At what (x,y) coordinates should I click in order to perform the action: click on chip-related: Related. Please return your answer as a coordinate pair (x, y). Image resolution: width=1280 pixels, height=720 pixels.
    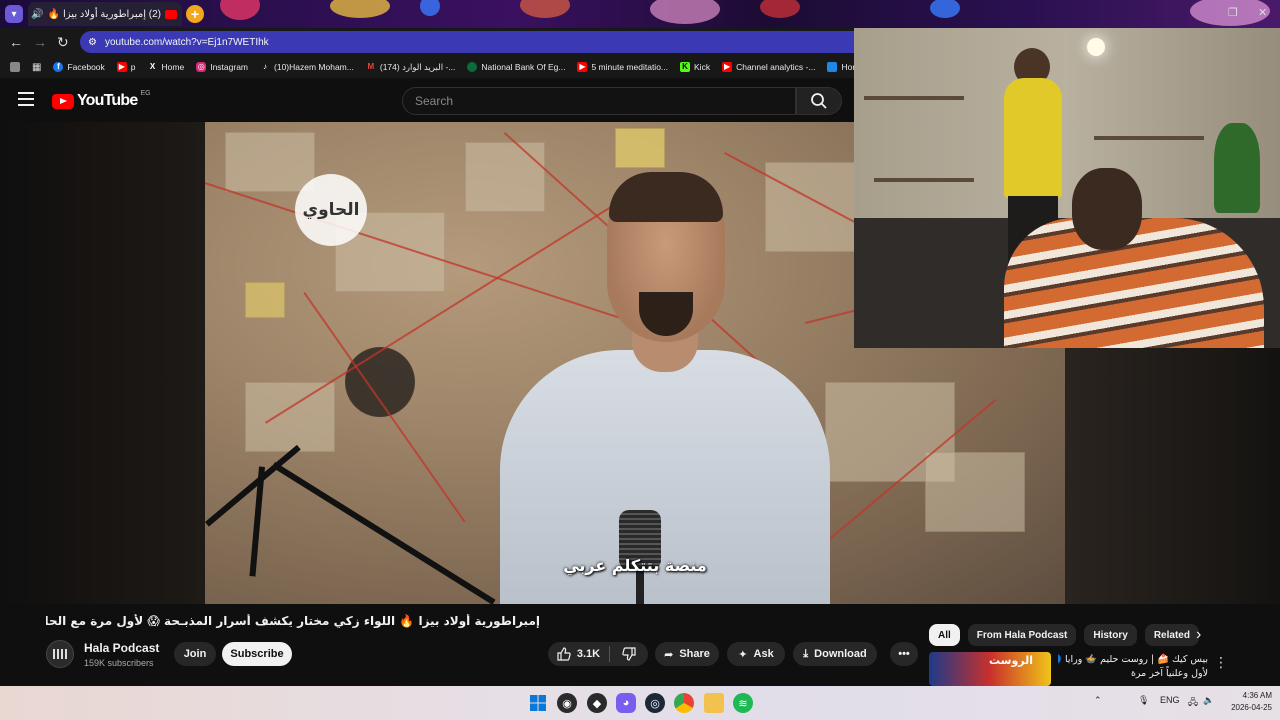
    Looking at the image, I should click on (1171, 635).